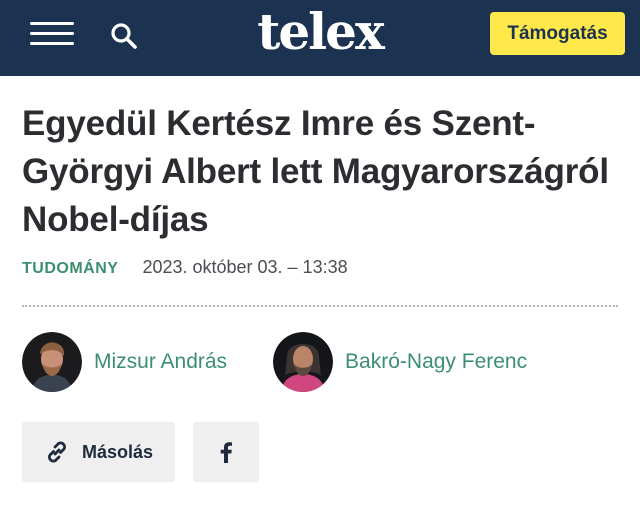 The height and width of the screenshot is (521, 640). I want to click on facebook-share-button, so click(226, 452).